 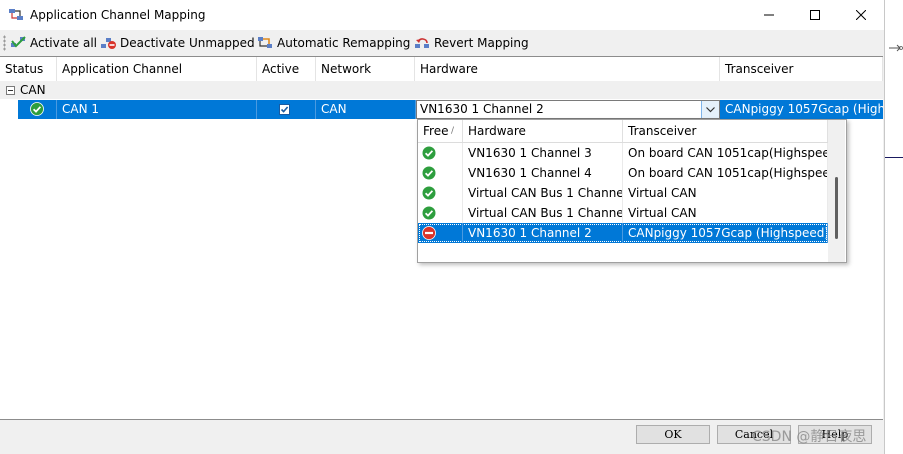 What do you see at coordinates (436, 131) in the screenshot?
I see `dropdown-column-free-label: Free` at bounding box center [436, 131].